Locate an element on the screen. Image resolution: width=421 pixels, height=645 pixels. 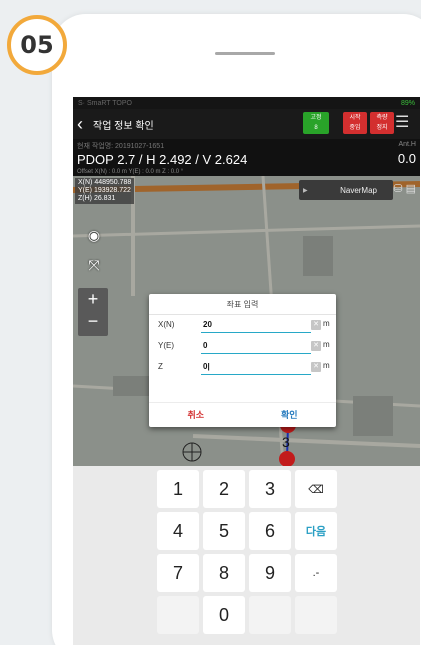
zoom-out-icon: − is located at coordinates (93, 321).